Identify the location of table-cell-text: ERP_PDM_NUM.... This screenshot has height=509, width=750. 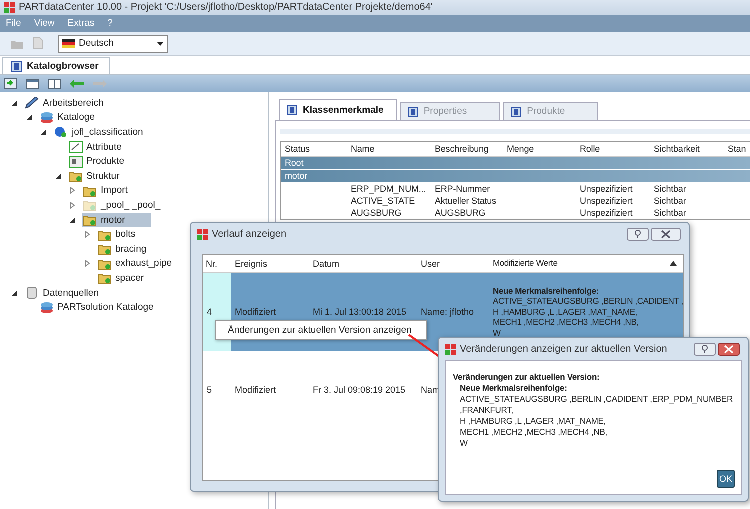
(389, 189).